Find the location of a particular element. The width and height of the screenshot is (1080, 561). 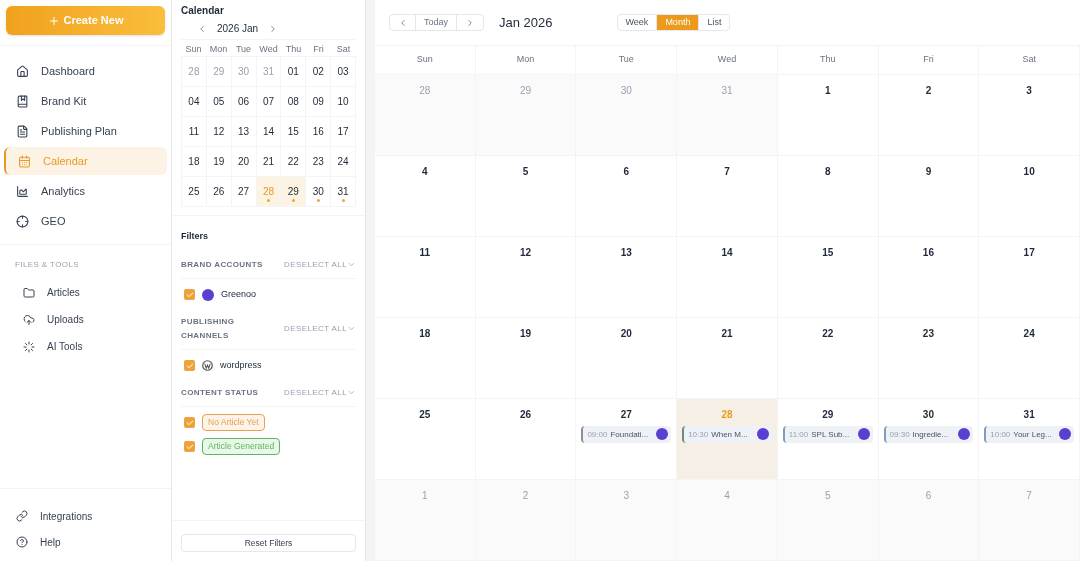

day-number: 29 is located at coordinates (828, 415).